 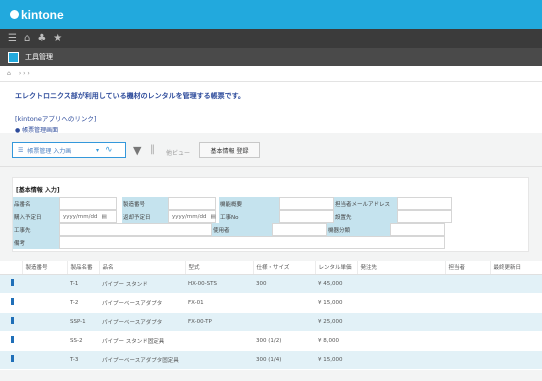 I want to click on breadcrumb-trail: › › ›, so click(x=24, y=73).